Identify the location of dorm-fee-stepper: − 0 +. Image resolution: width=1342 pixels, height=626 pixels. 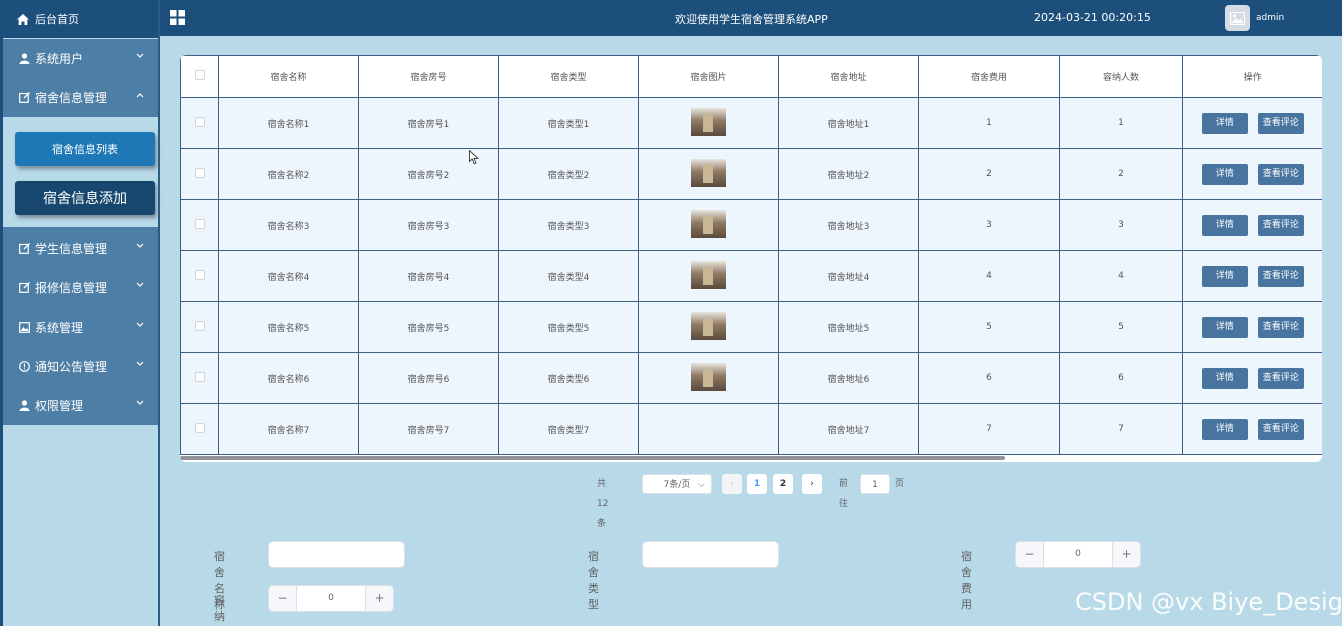
(1078, 554).